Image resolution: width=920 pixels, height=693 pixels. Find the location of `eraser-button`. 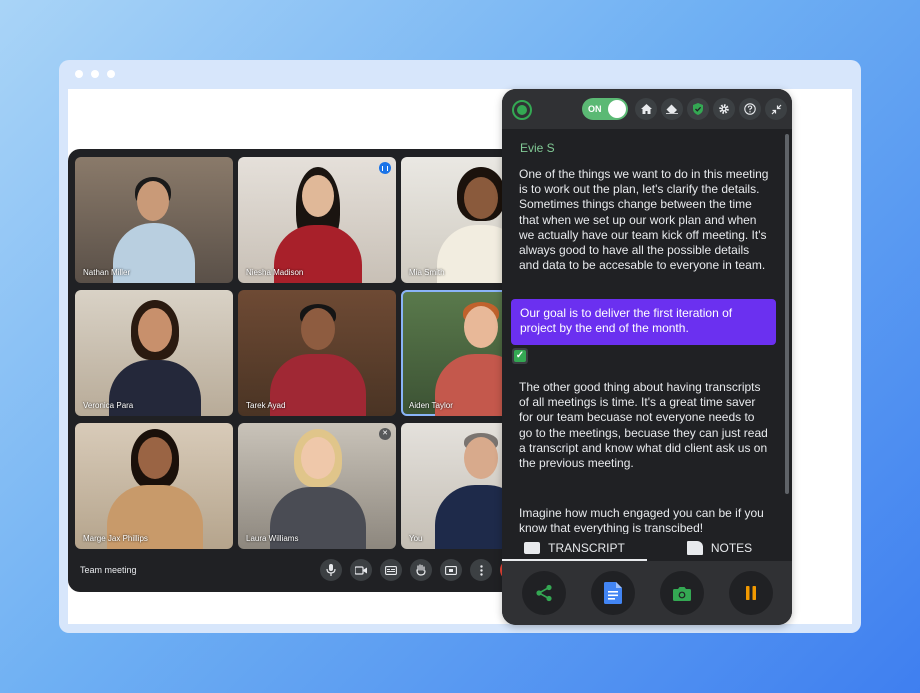

eraser-button is located at coordinates (672, 109).